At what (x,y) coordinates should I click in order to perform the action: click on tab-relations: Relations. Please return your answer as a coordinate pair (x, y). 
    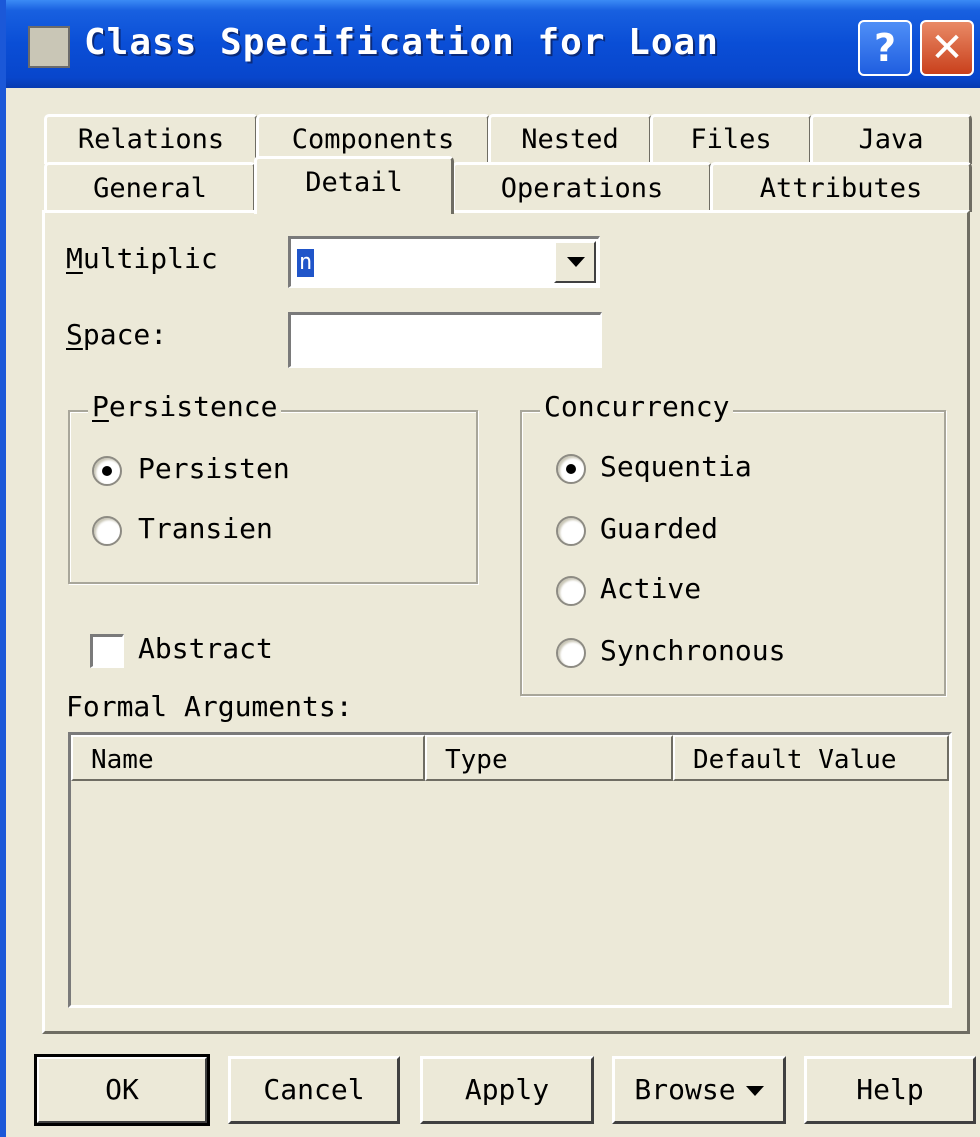
    Looking at the image, I should click on (151, 139).